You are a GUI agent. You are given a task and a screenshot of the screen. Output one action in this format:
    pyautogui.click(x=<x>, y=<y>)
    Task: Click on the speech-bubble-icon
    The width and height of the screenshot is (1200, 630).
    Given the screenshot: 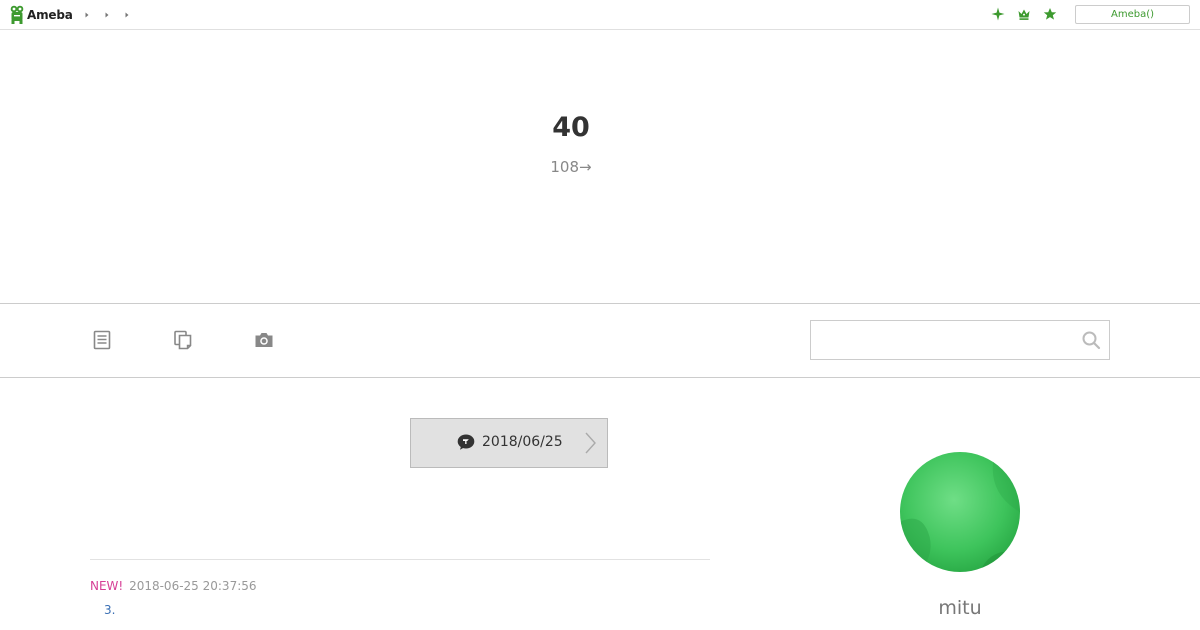 What is the action you would take?
    pyautogui.click(x=466, y=442)
    